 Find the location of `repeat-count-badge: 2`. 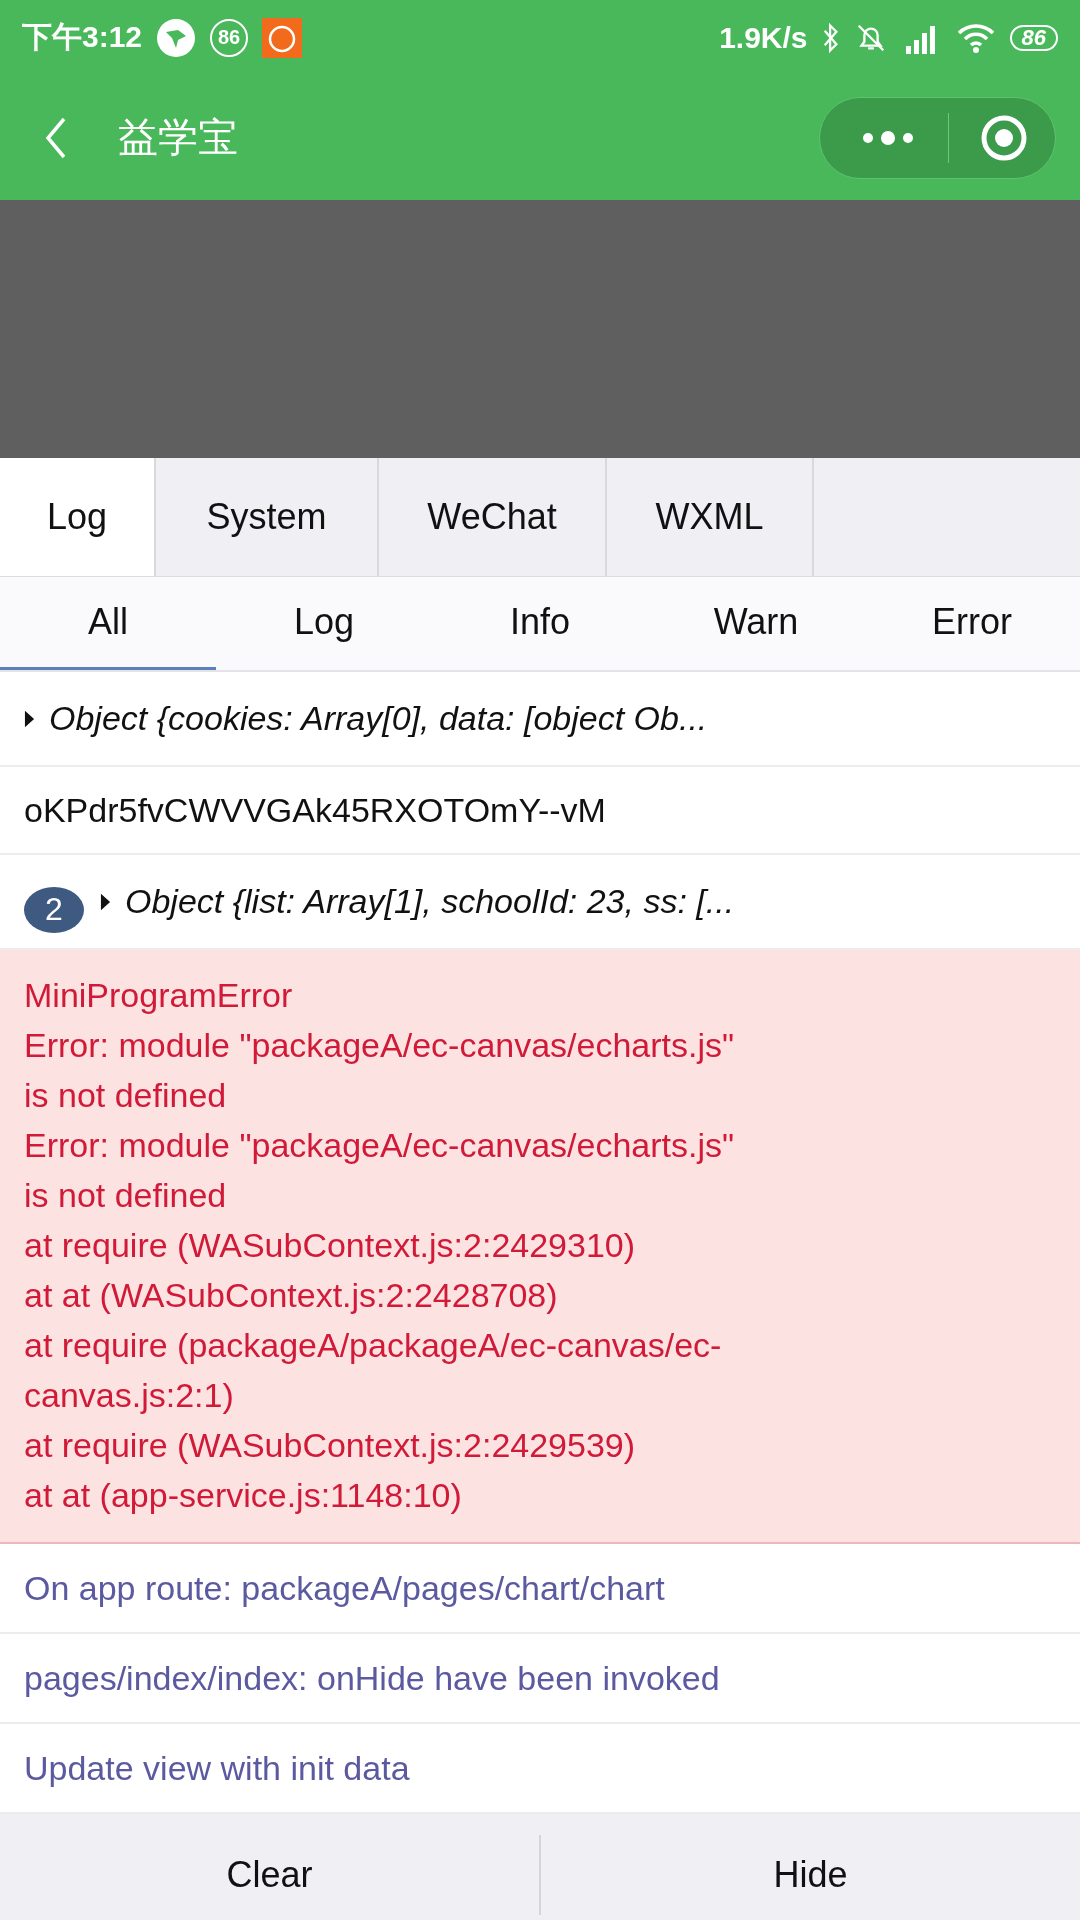

repeat-count-badge: 2 is located at coordinates (54, 909).